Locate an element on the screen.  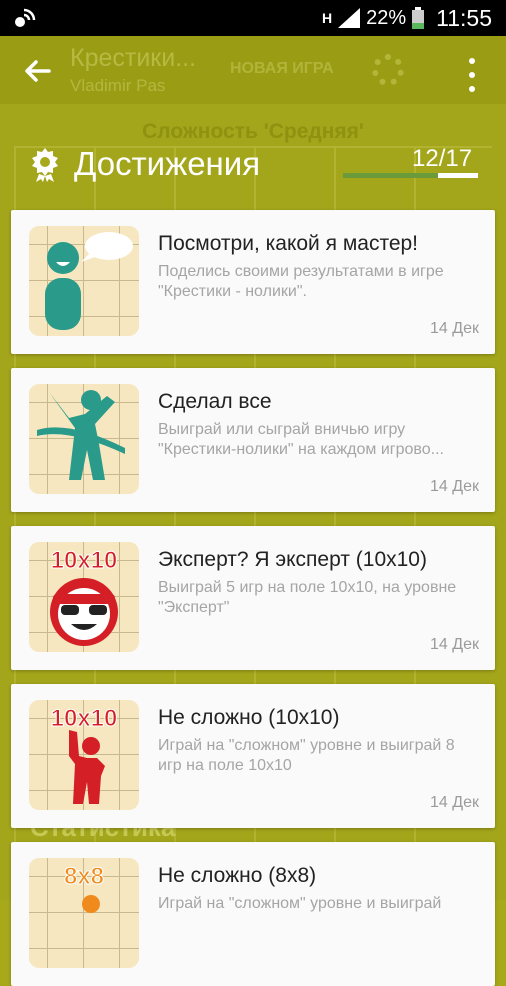
battery-icon is located at coordinates (418, 18).